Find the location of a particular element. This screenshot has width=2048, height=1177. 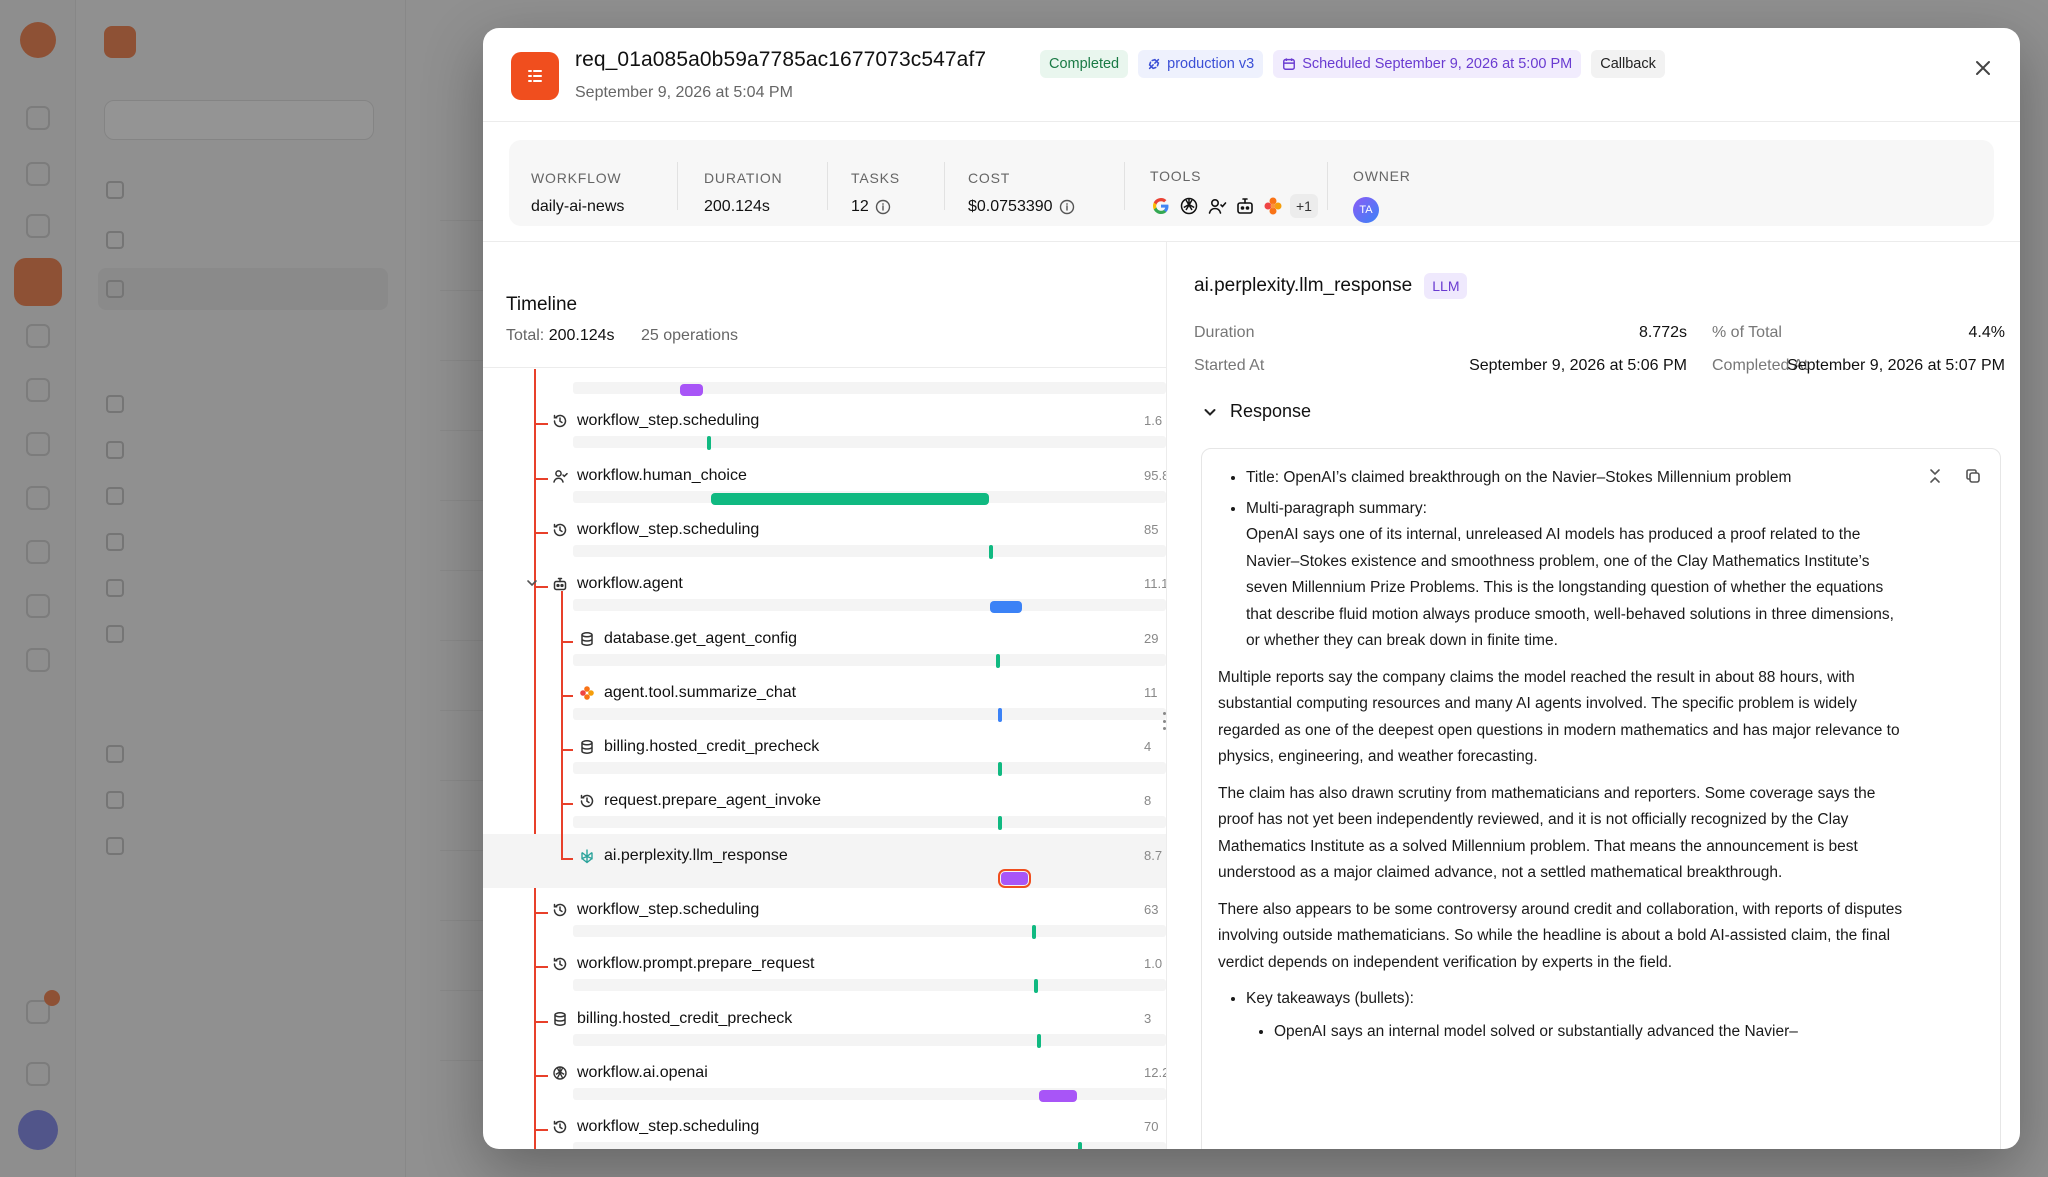

timeline-row-duration: 4 is located at coordinates (1148, 747).